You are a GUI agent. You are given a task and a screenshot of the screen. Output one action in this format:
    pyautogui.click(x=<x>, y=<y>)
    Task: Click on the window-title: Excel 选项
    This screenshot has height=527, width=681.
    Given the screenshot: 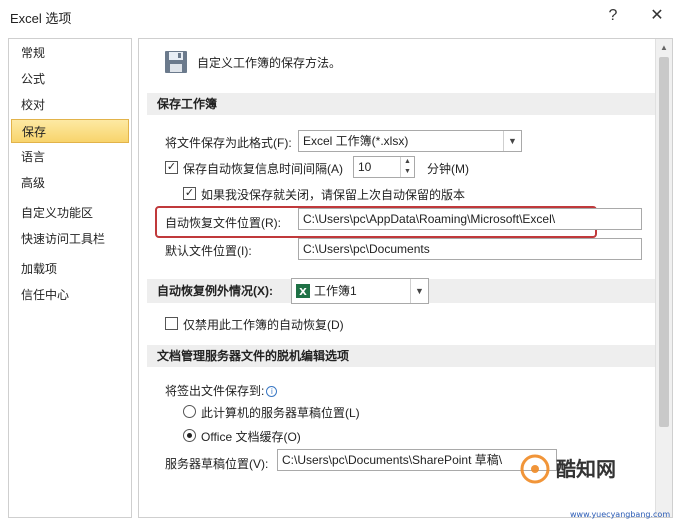 What is the action you would take?
    pyautogui.click(x=41, y=18)
    